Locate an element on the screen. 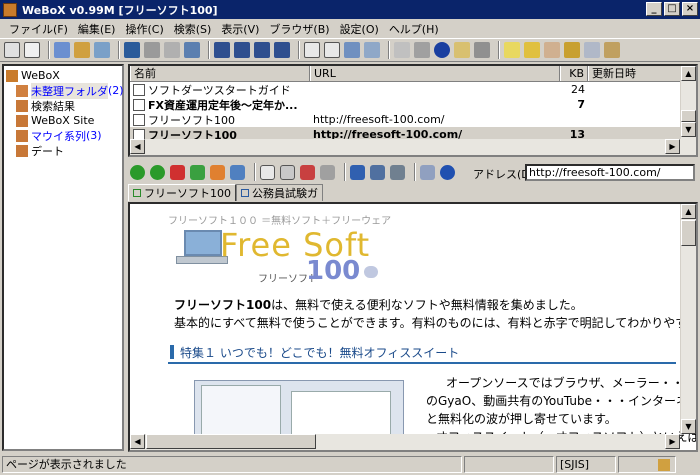 The height and width of the screenshot is (475, 700). maximize-button: □ is located at coordinates (672, 9).